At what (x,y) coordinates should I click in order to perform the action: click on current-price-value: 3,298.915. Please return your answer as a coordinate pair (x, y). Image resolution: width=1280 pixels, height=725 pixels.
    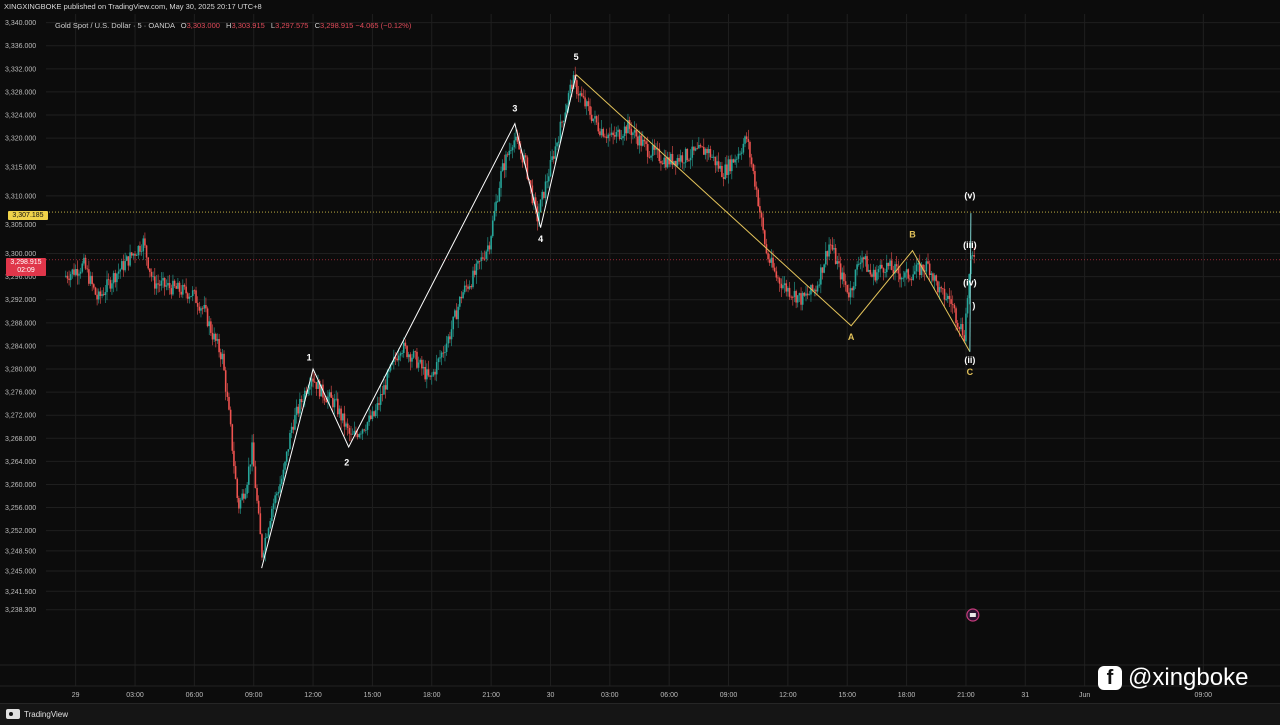
    Looking at the image, I should click on (26, 262).